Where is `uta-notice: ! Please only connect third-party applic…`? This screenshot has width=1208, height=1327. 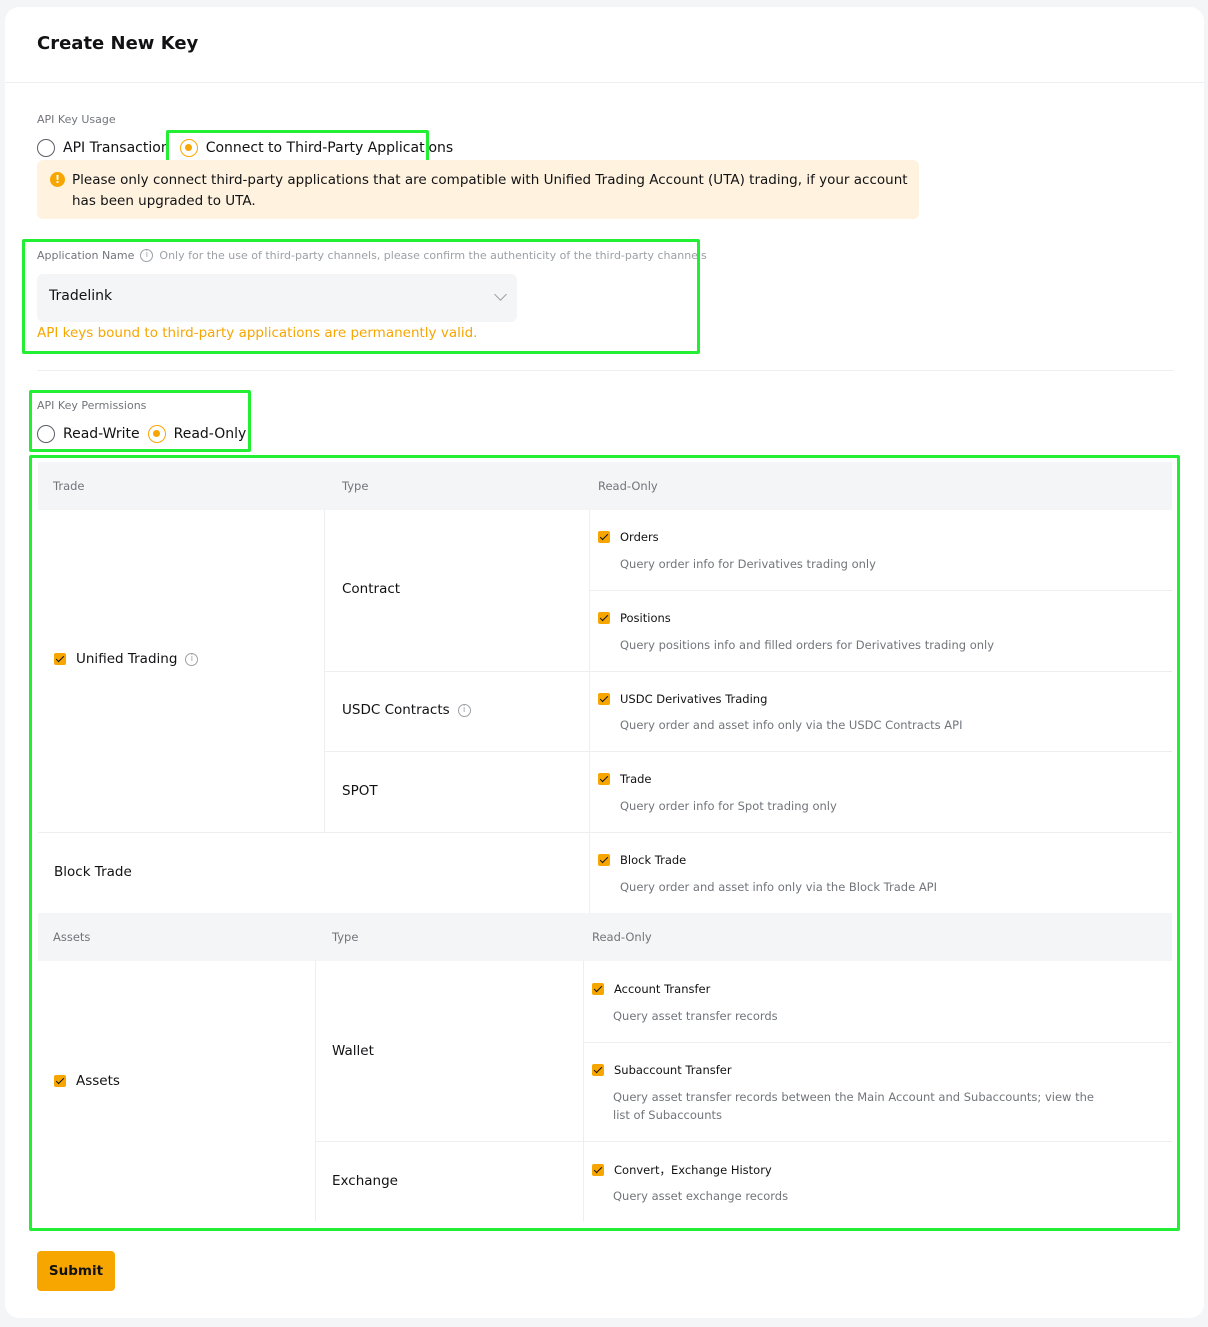 uta-notice: ! Please only connect third-party applic… is located at coordinates (478, 189).